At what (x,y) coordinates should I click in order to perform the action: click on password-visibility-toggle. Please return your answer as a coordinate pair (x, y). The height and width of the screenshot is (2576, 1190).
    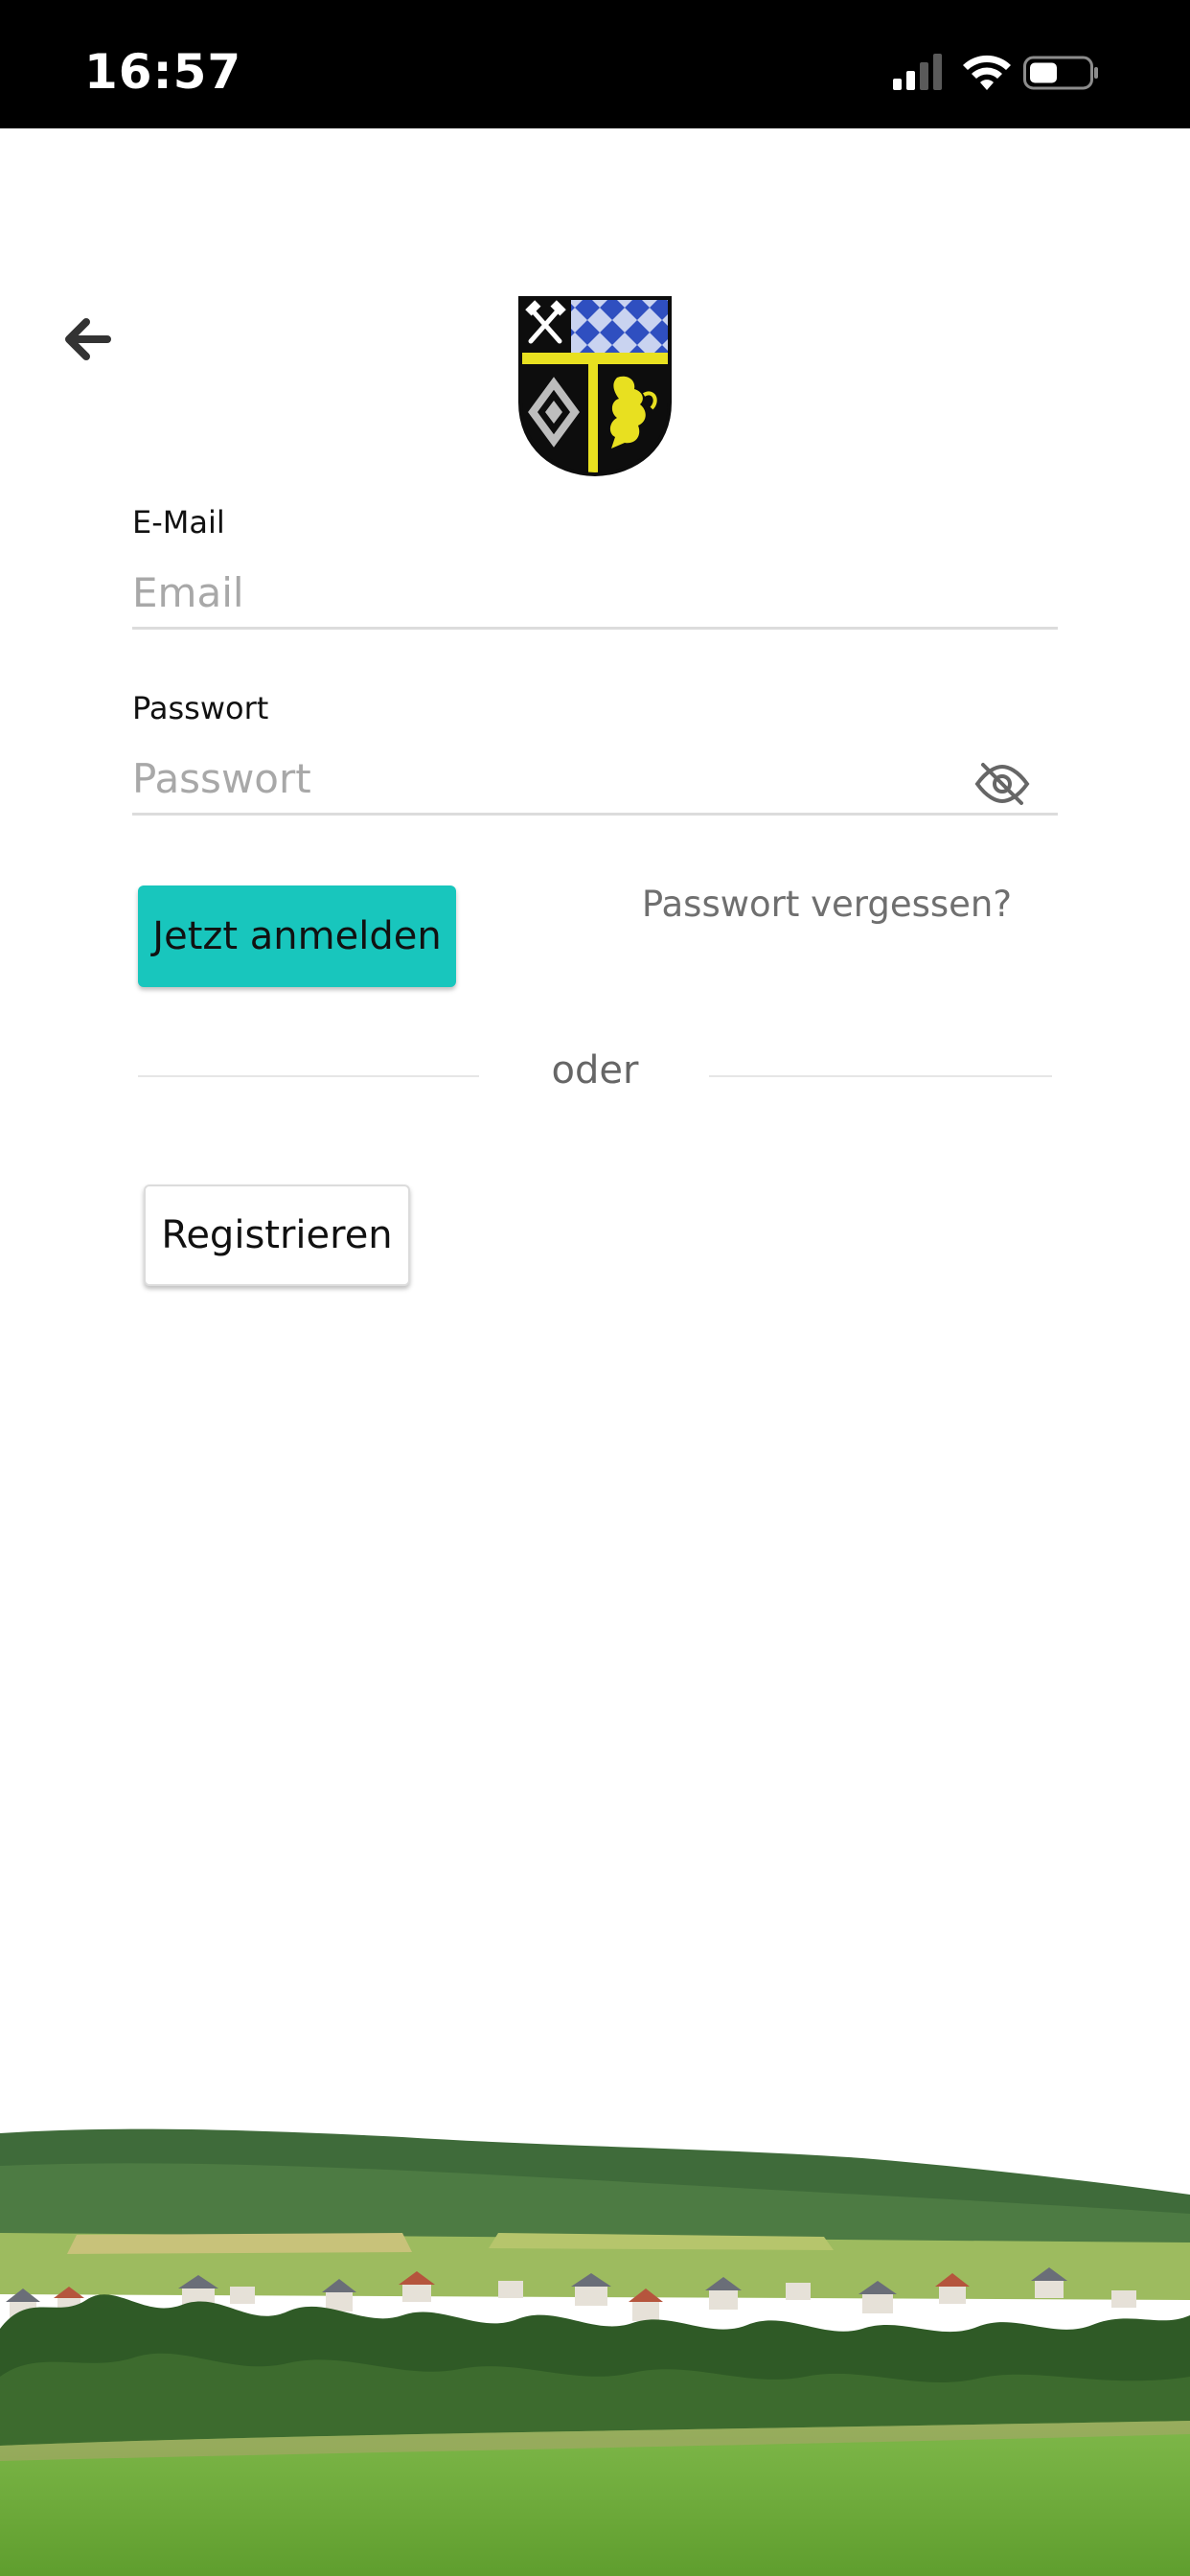
    Looking at the image, I should click on (1002, 784).